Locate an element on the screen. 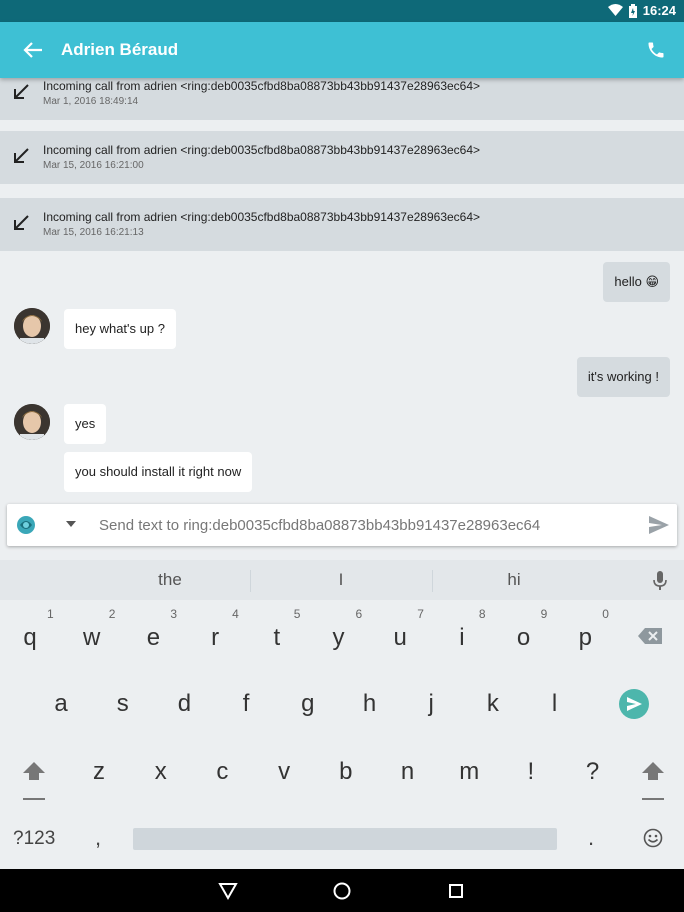 The image size is (684, 912). key-w: w is located at coordinates (92, 638).